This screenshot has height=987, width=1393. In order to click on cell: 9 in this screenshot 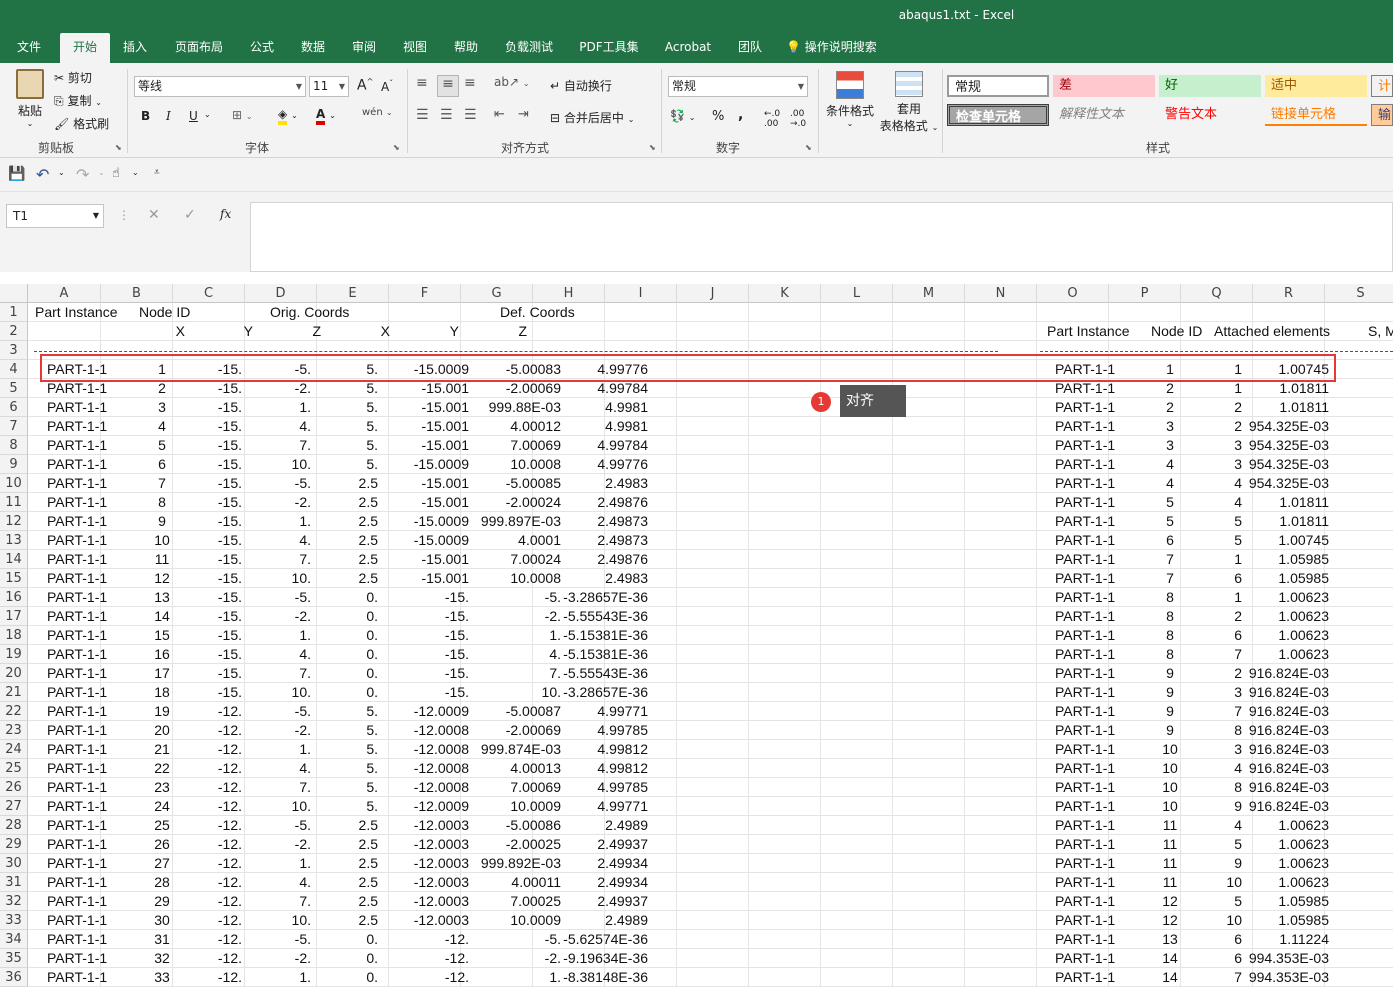, I will do `click(1217, 806)`.